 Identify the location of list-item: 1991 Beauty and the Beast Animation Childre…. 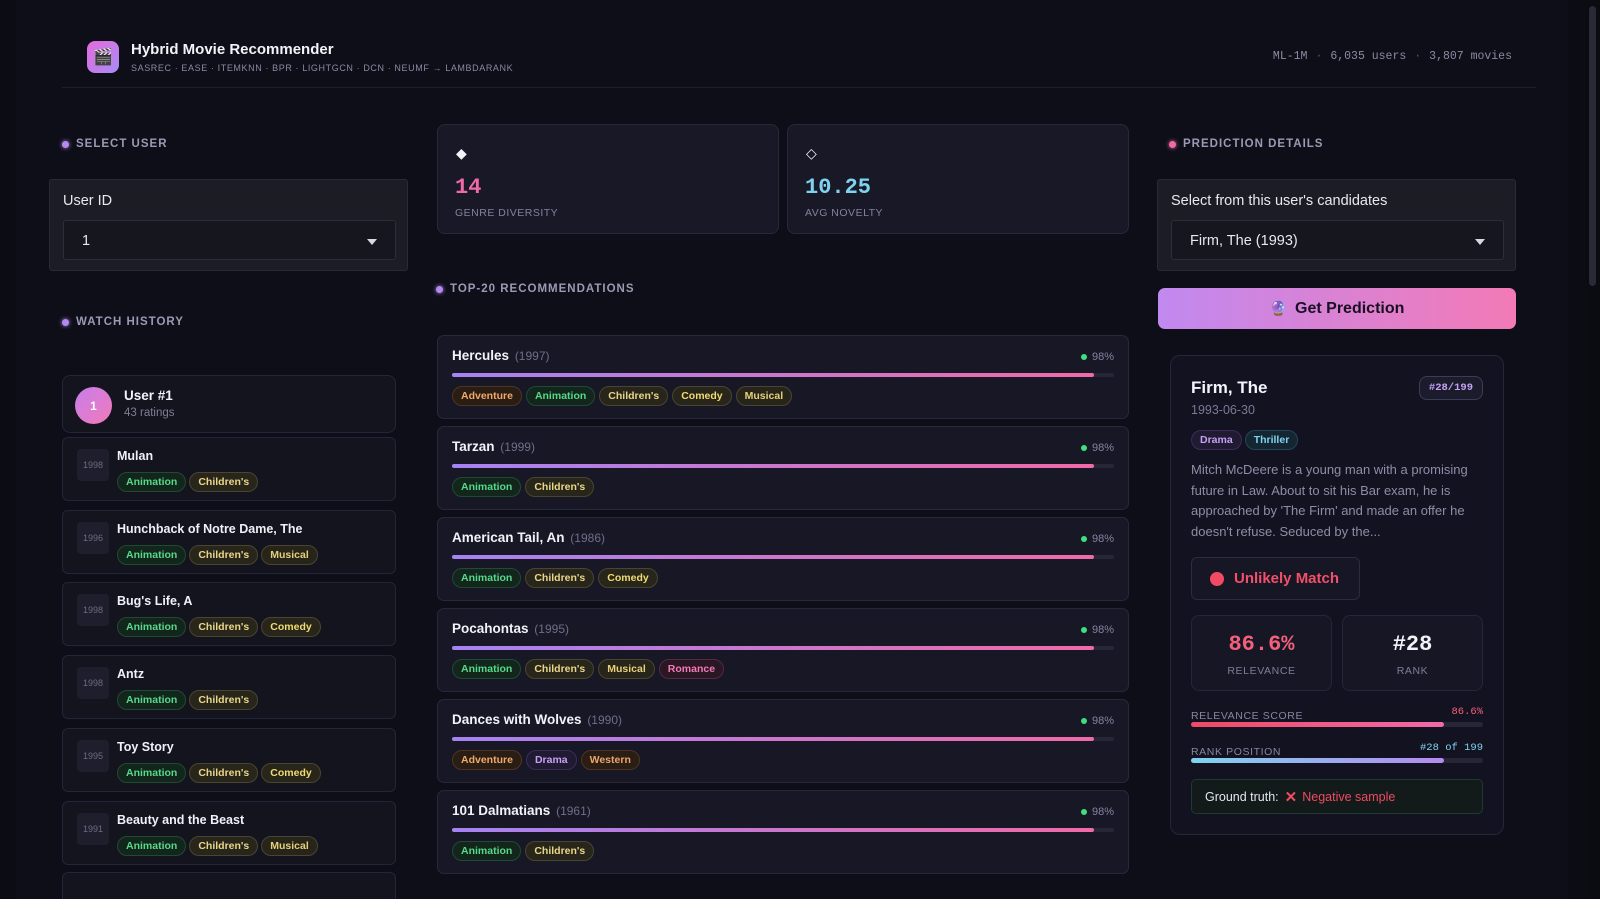
(229, 832).